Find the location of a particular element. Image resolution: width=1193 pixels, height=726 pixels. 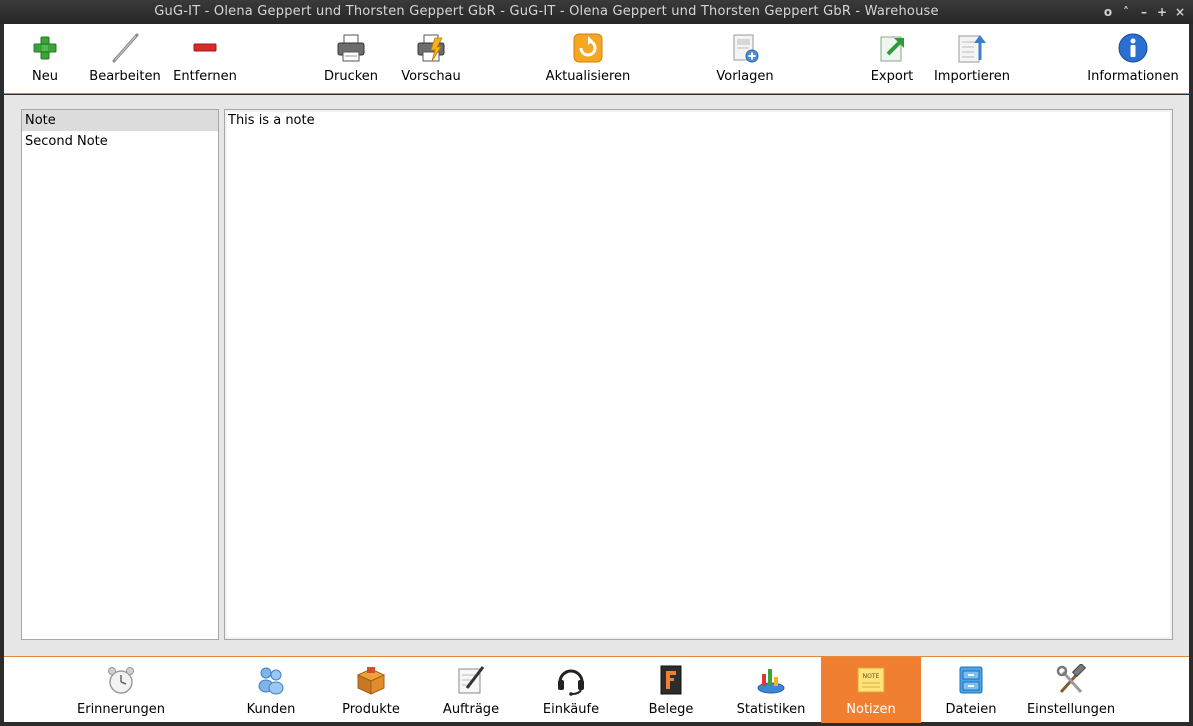

notes-list: Note Second Note is located at coordinates (120, 374).